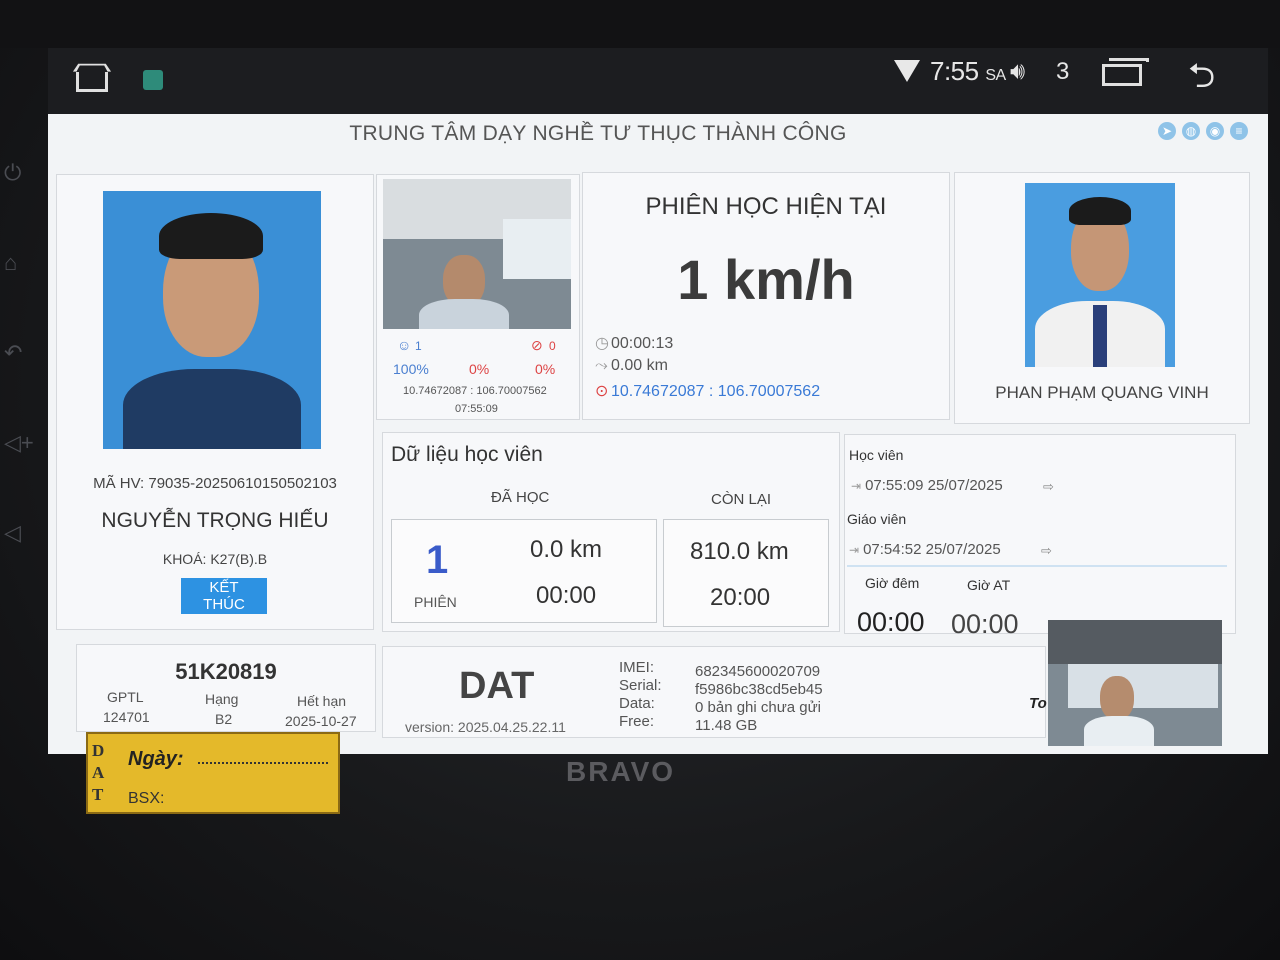 This screenshot has width=1280, height=960. I want to click on night-hours-label: Giờ đêm, so click(892, 583).